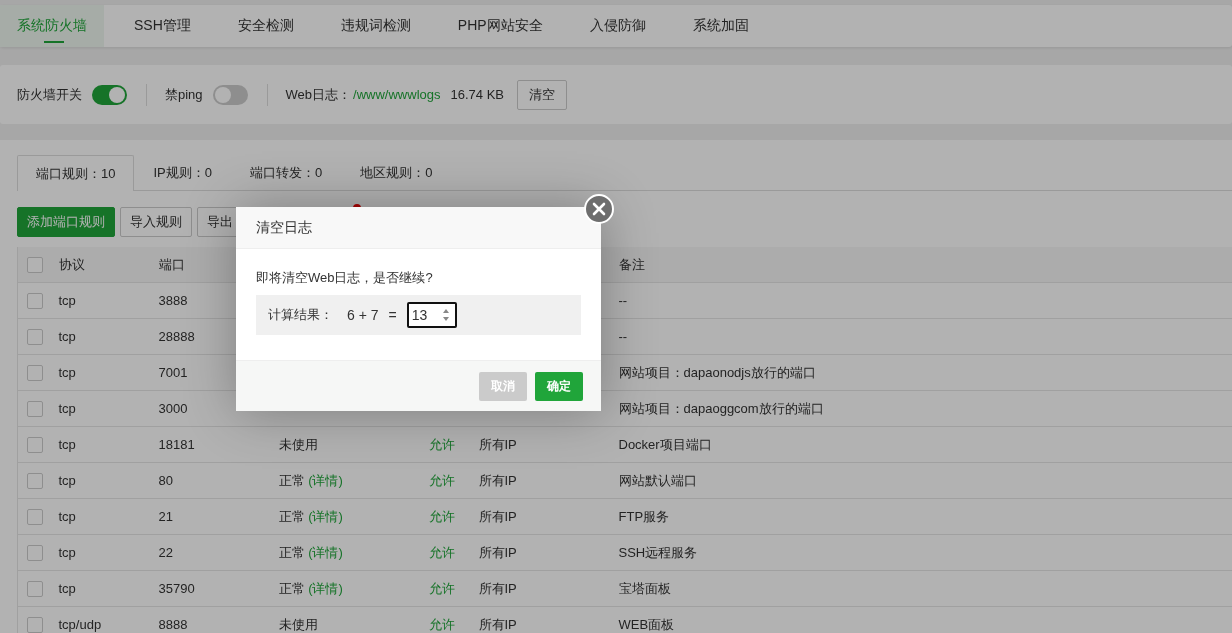 The image size is (1232, 633). I want to click on table-cell: SSH远程服务, so click(658, 552).